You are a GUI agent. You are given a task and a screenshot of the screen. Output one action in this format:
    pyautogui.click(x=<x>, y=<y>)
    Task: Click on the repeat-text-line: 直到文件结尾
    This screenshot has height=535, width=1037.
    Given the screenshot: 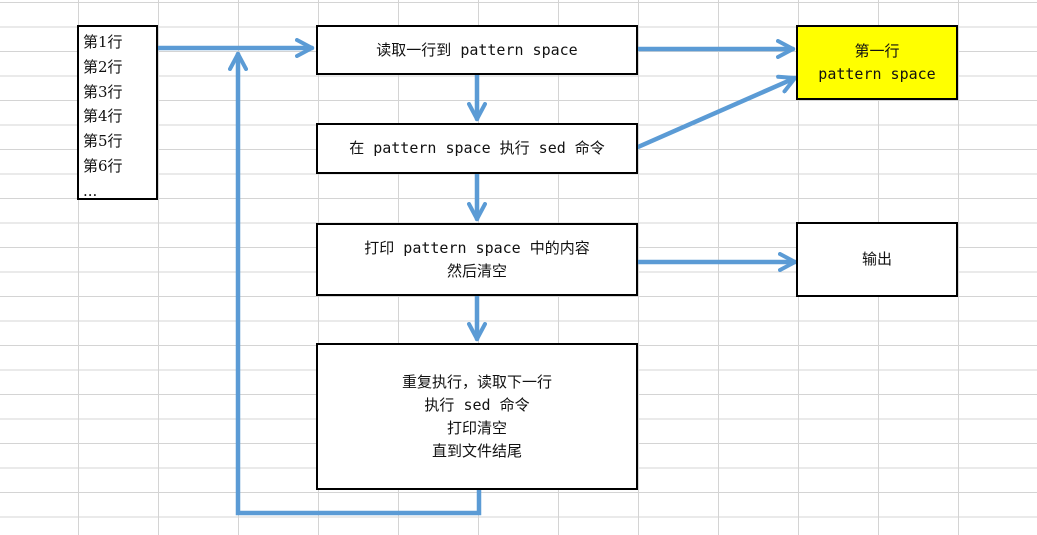 What is the action you would take?
    pyautogui.click(x=476, y=450)
    